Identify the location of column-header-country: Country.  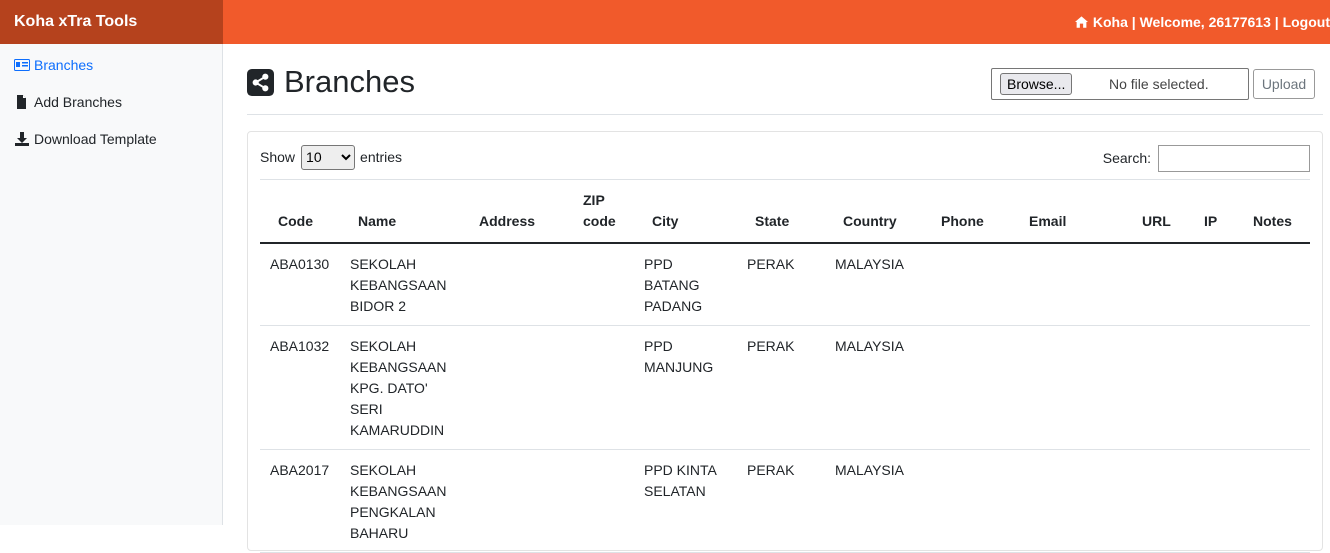
(874, 214).